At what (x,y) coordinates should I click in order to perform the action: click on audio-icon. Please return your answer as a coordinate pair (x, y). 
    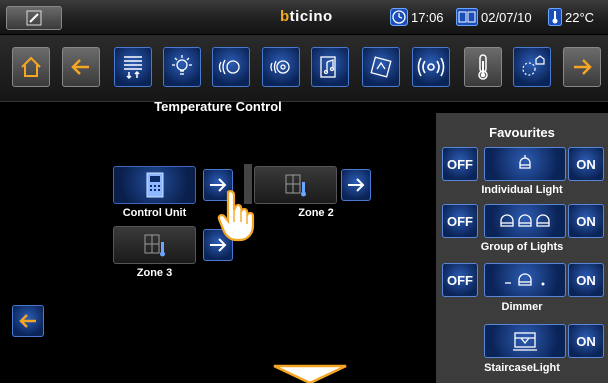
    Looking at the image, I should click on (328, 67).